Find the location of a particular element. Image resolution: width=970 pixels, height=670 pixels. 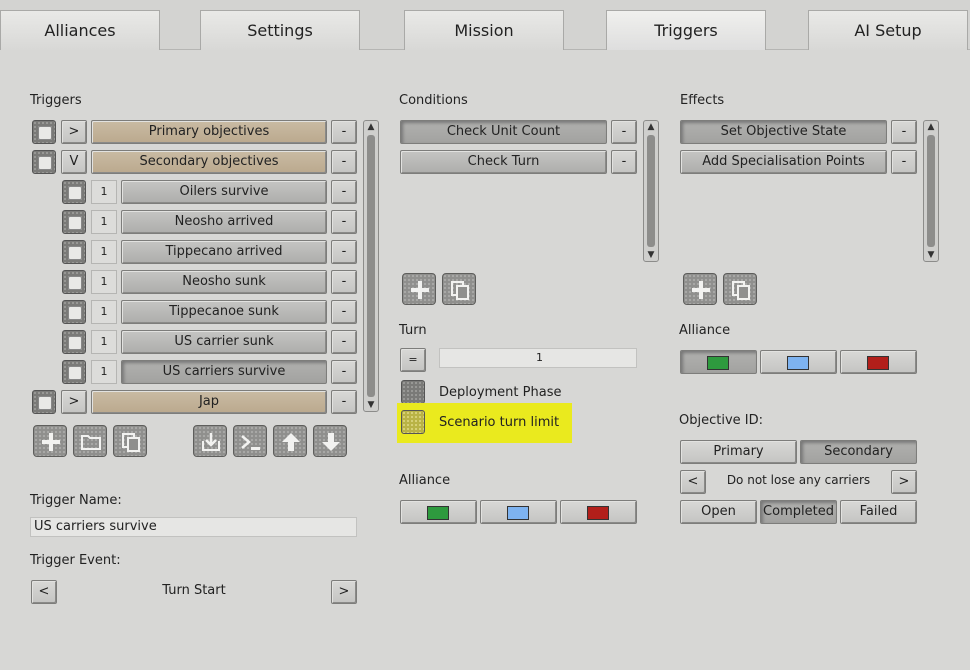

effect-alliance-blue-button is located at coordinates (798, 362).